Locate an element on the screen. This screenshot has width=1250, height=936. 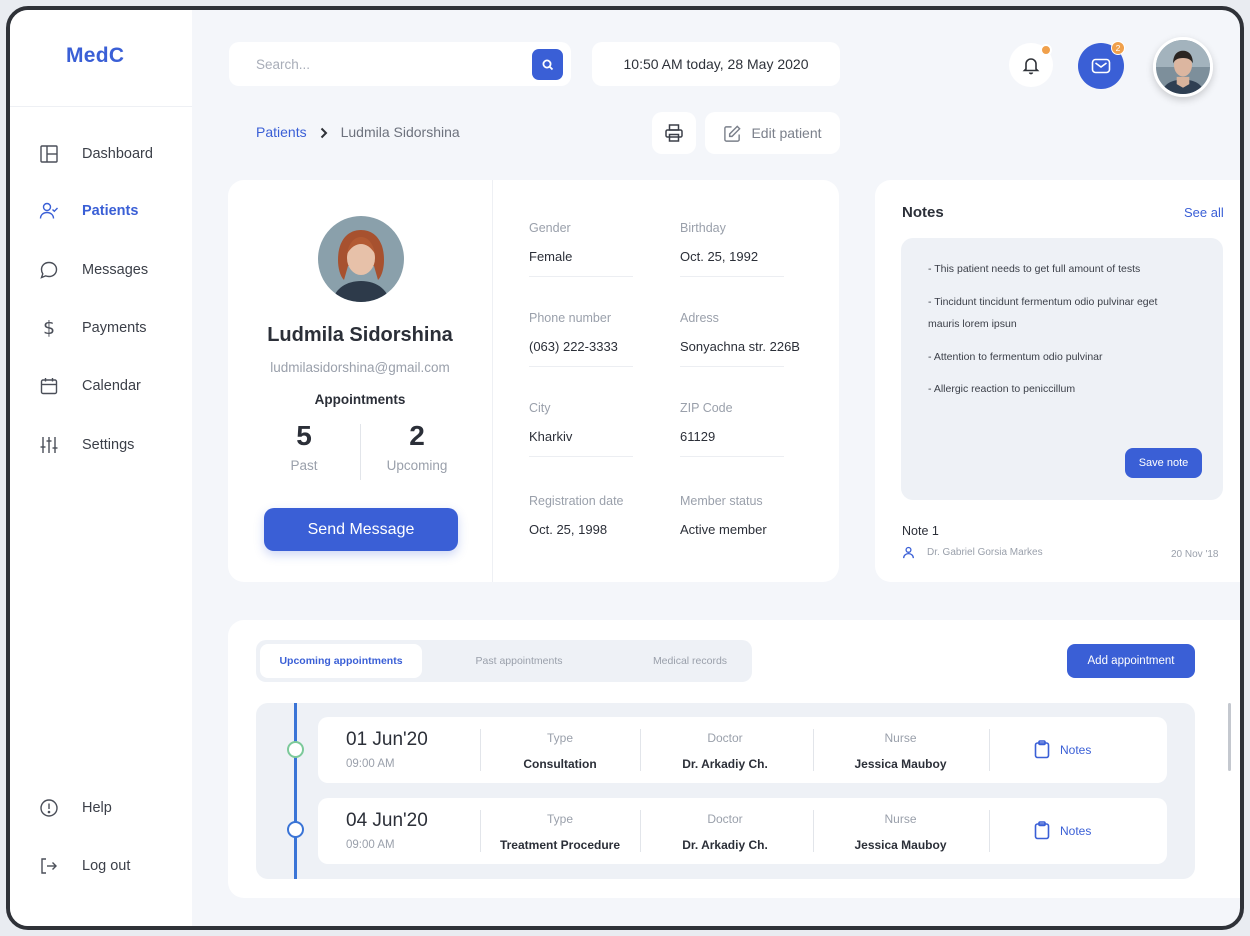
appointment-time: 09:00 AM is located at coordinates (370, 764).